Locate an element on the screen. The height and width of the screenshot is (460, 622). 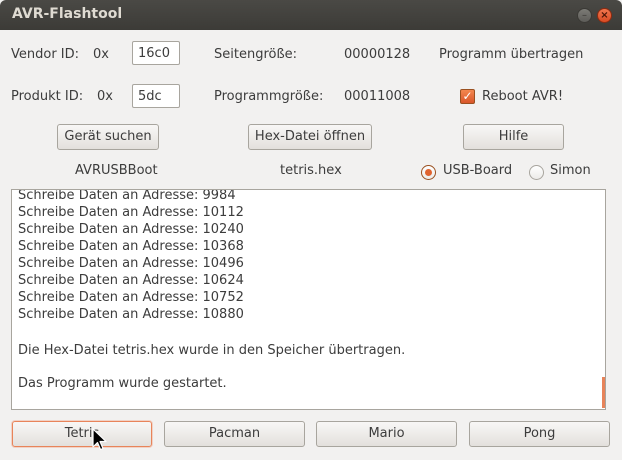
simon-radio is located at coordinates (536, 172).